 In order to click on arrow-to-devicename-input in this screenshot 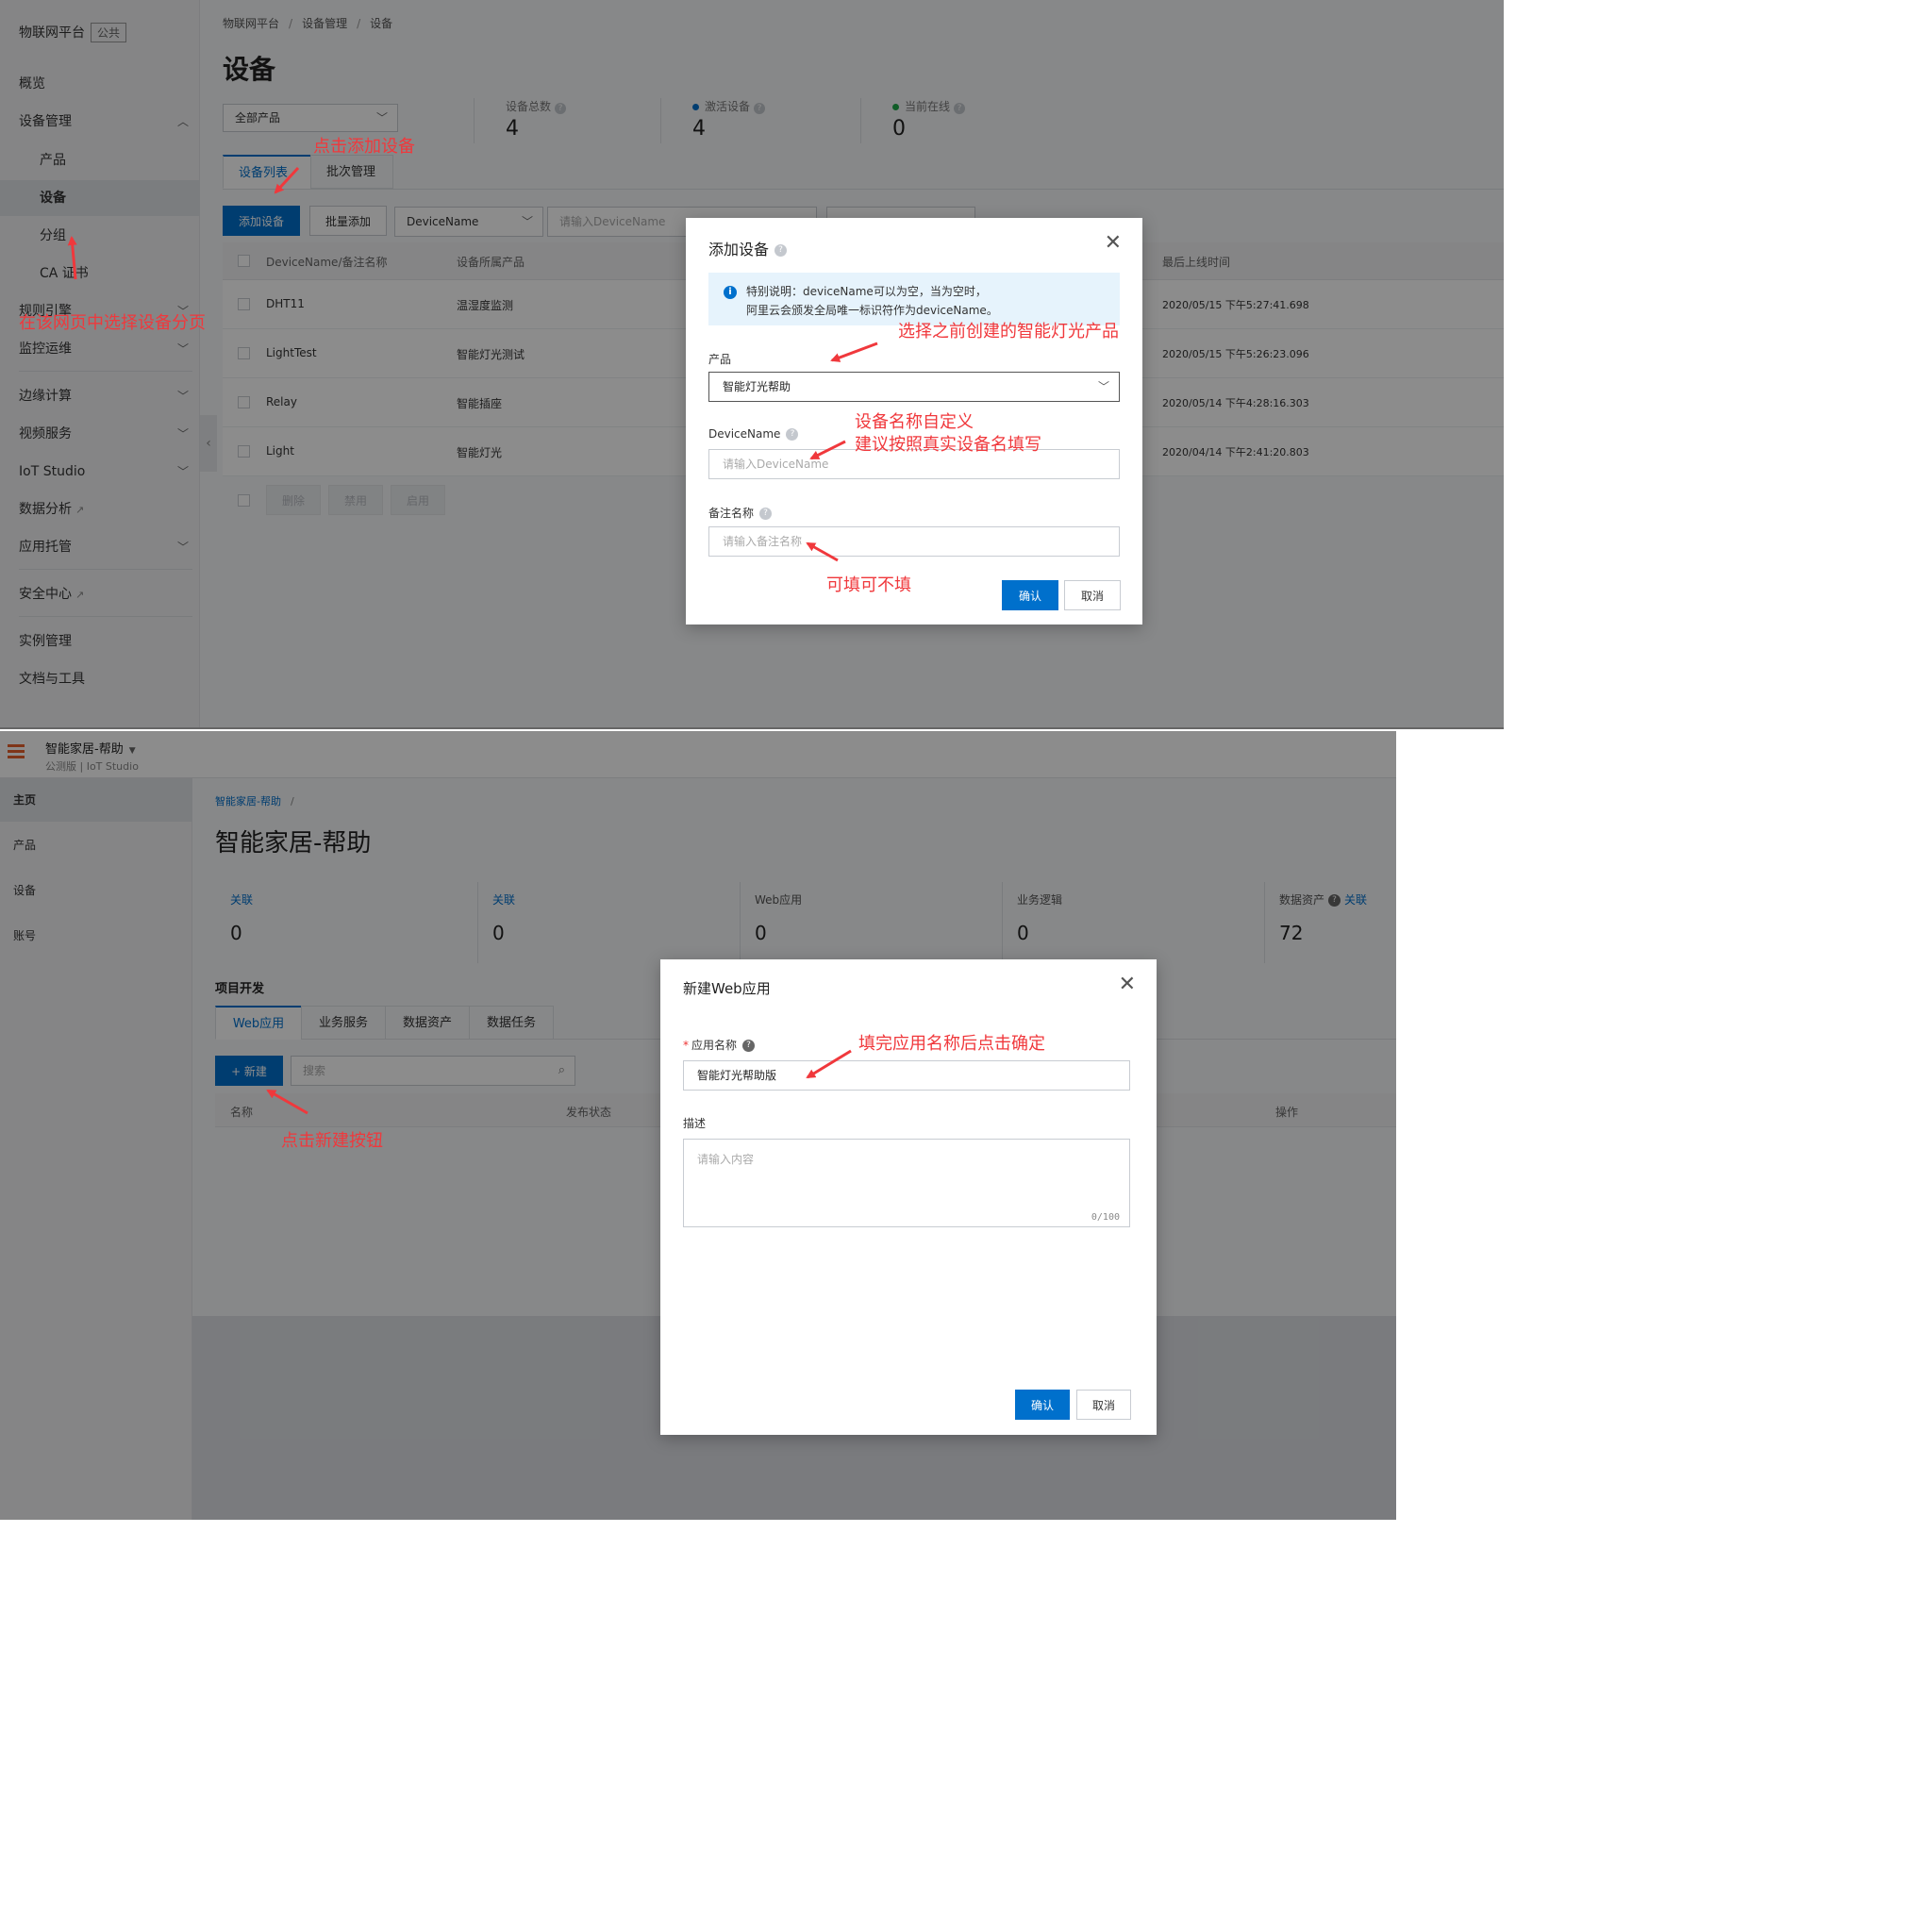, I will do `click(828, 450)`.